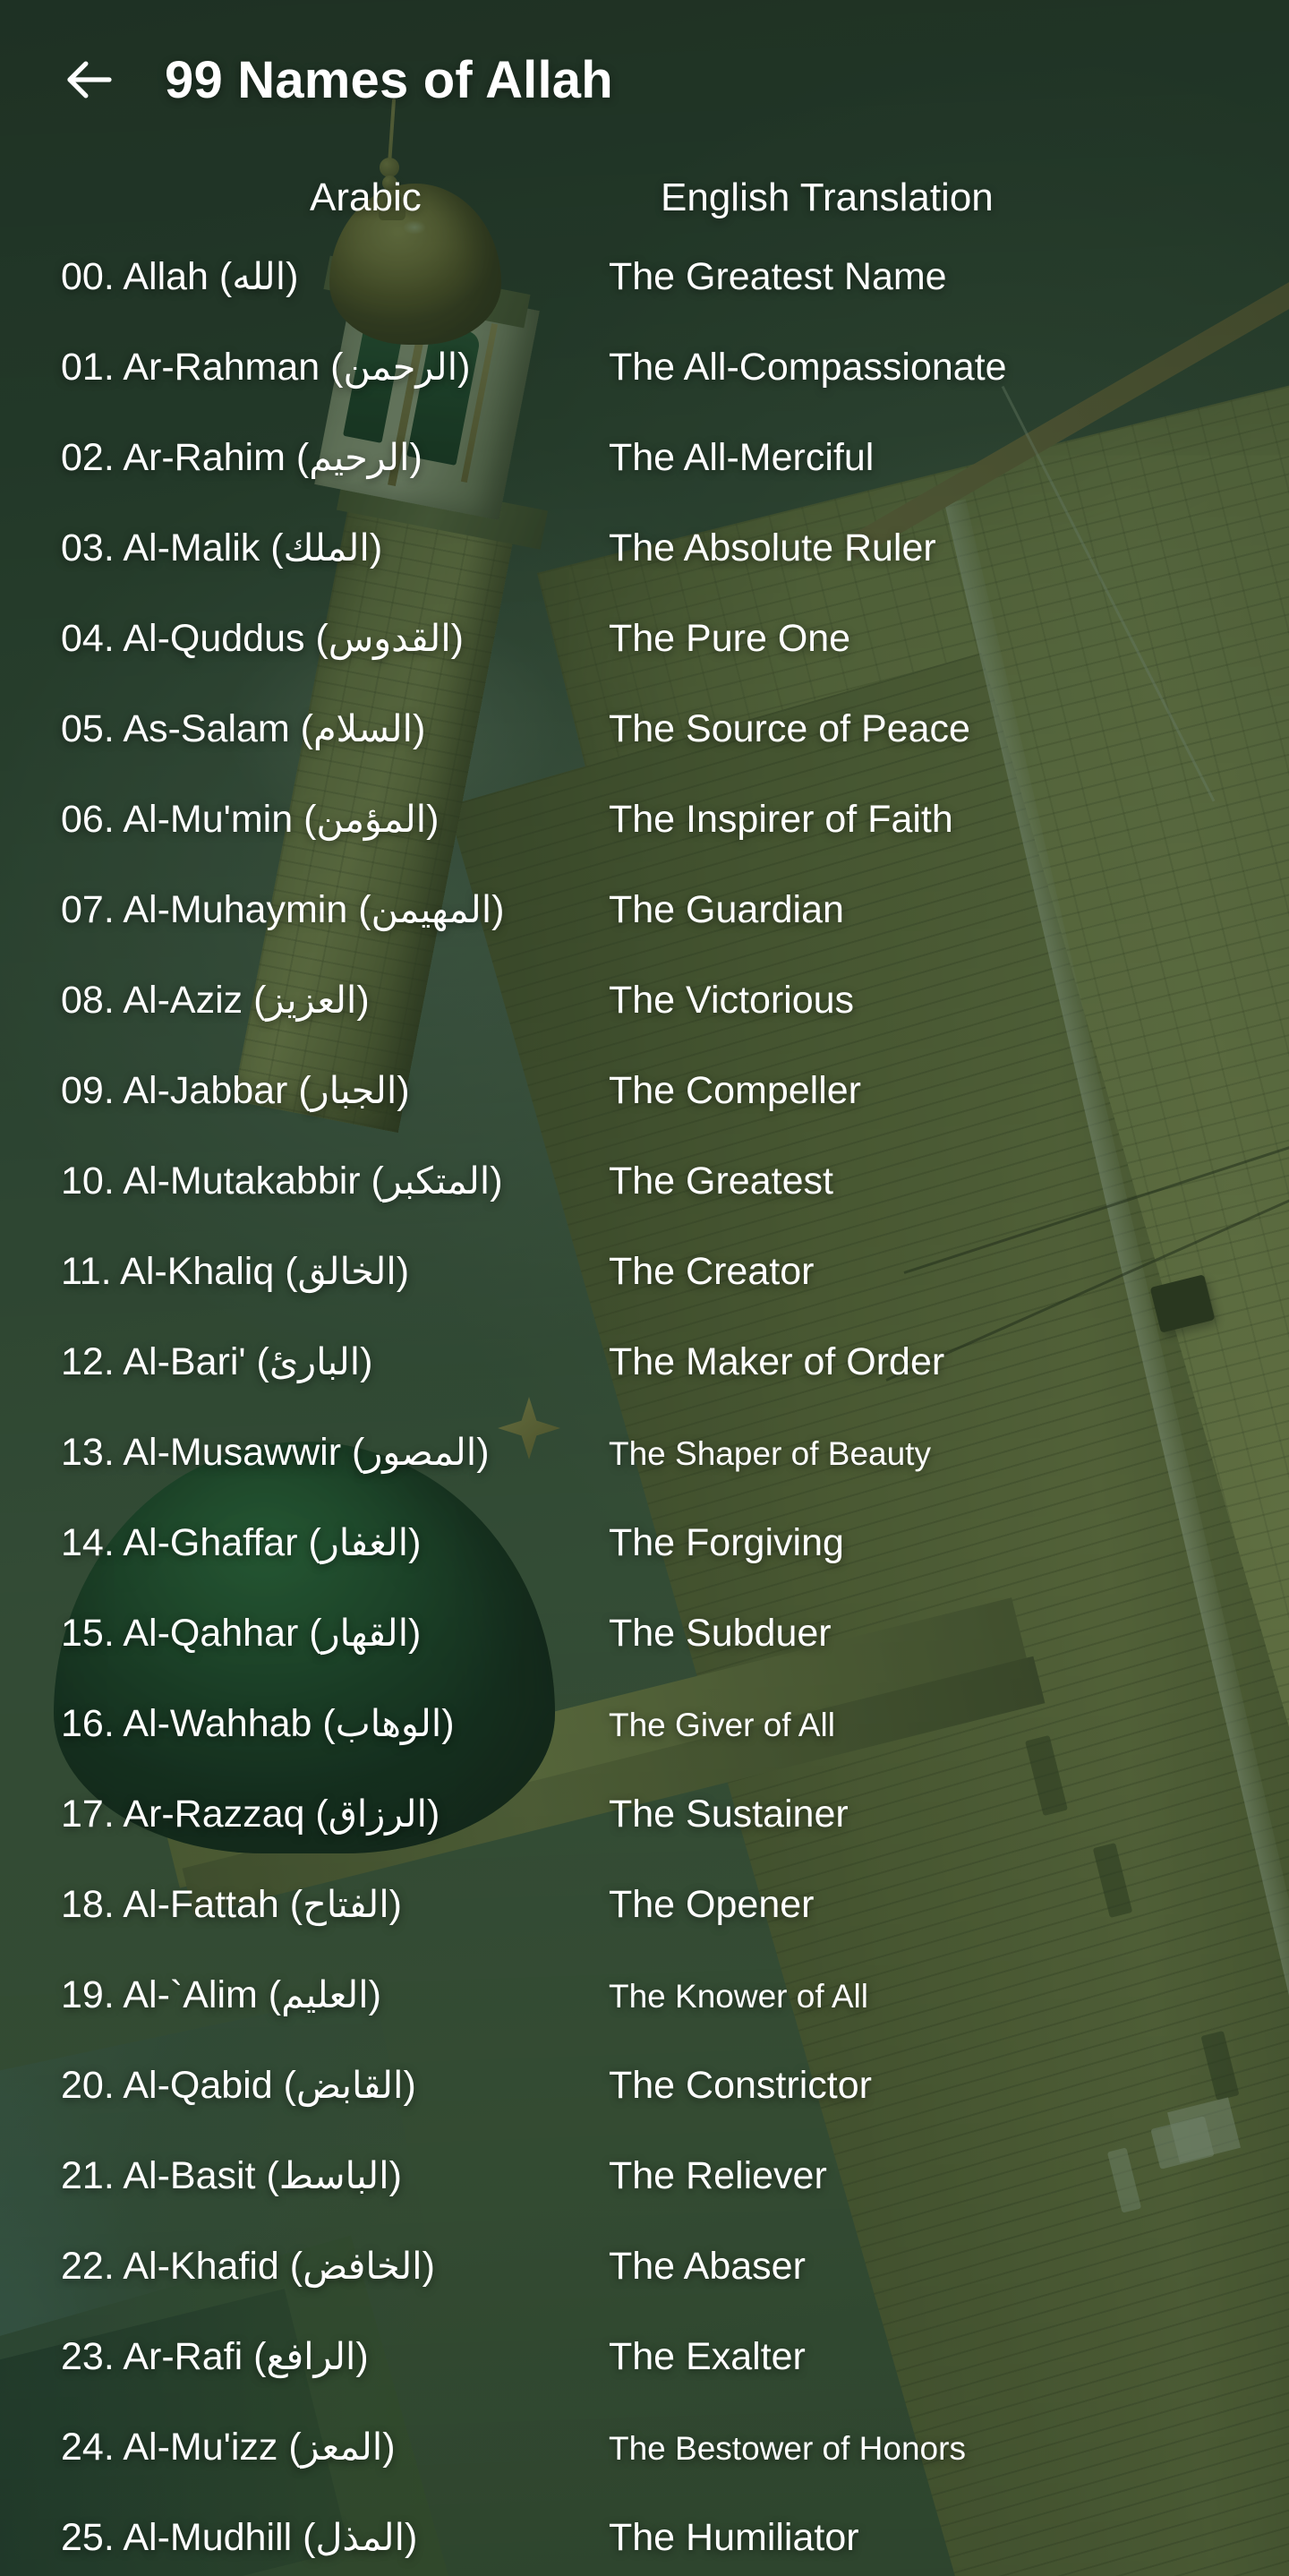  Describe the element at coordinates (221, 1995) in the screenshot. I see `row-arabic-name: 19. Al-`Alim (العليم)` at that location.